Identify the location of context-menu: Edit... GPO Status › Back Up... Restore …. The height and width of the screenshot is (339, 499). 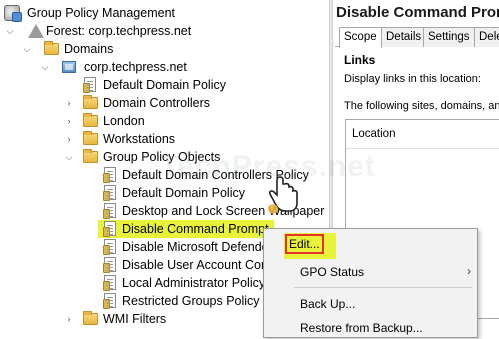
(370, 283).